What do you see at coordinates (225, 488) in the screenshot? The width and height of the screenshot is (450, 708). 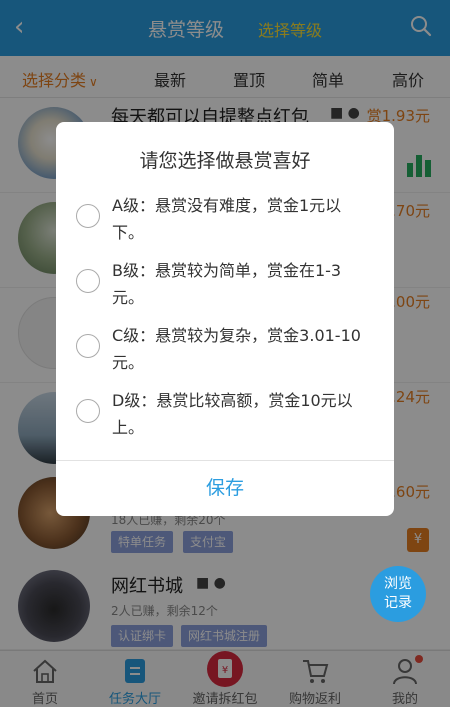 I see `save-button: 保存` at bounding box center [225, 488].